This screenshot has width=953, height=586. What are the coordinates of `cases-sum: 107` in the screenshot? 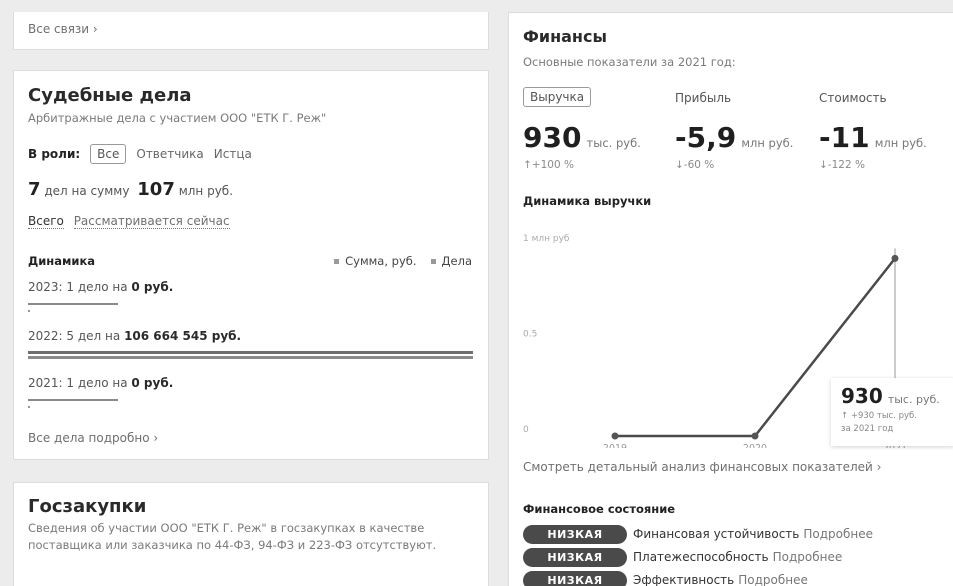 It's located at (156, 189).